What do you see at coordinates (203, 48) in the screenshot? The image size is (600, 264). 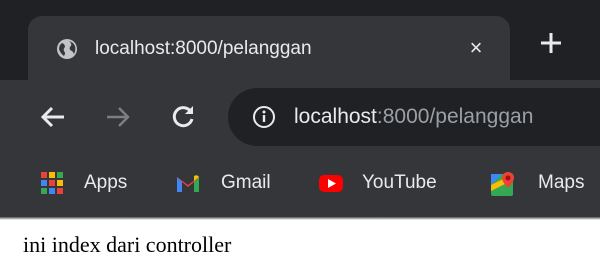 I see `tab-title: localhost:8000/pelanggan` at bounding box center [203, 48].